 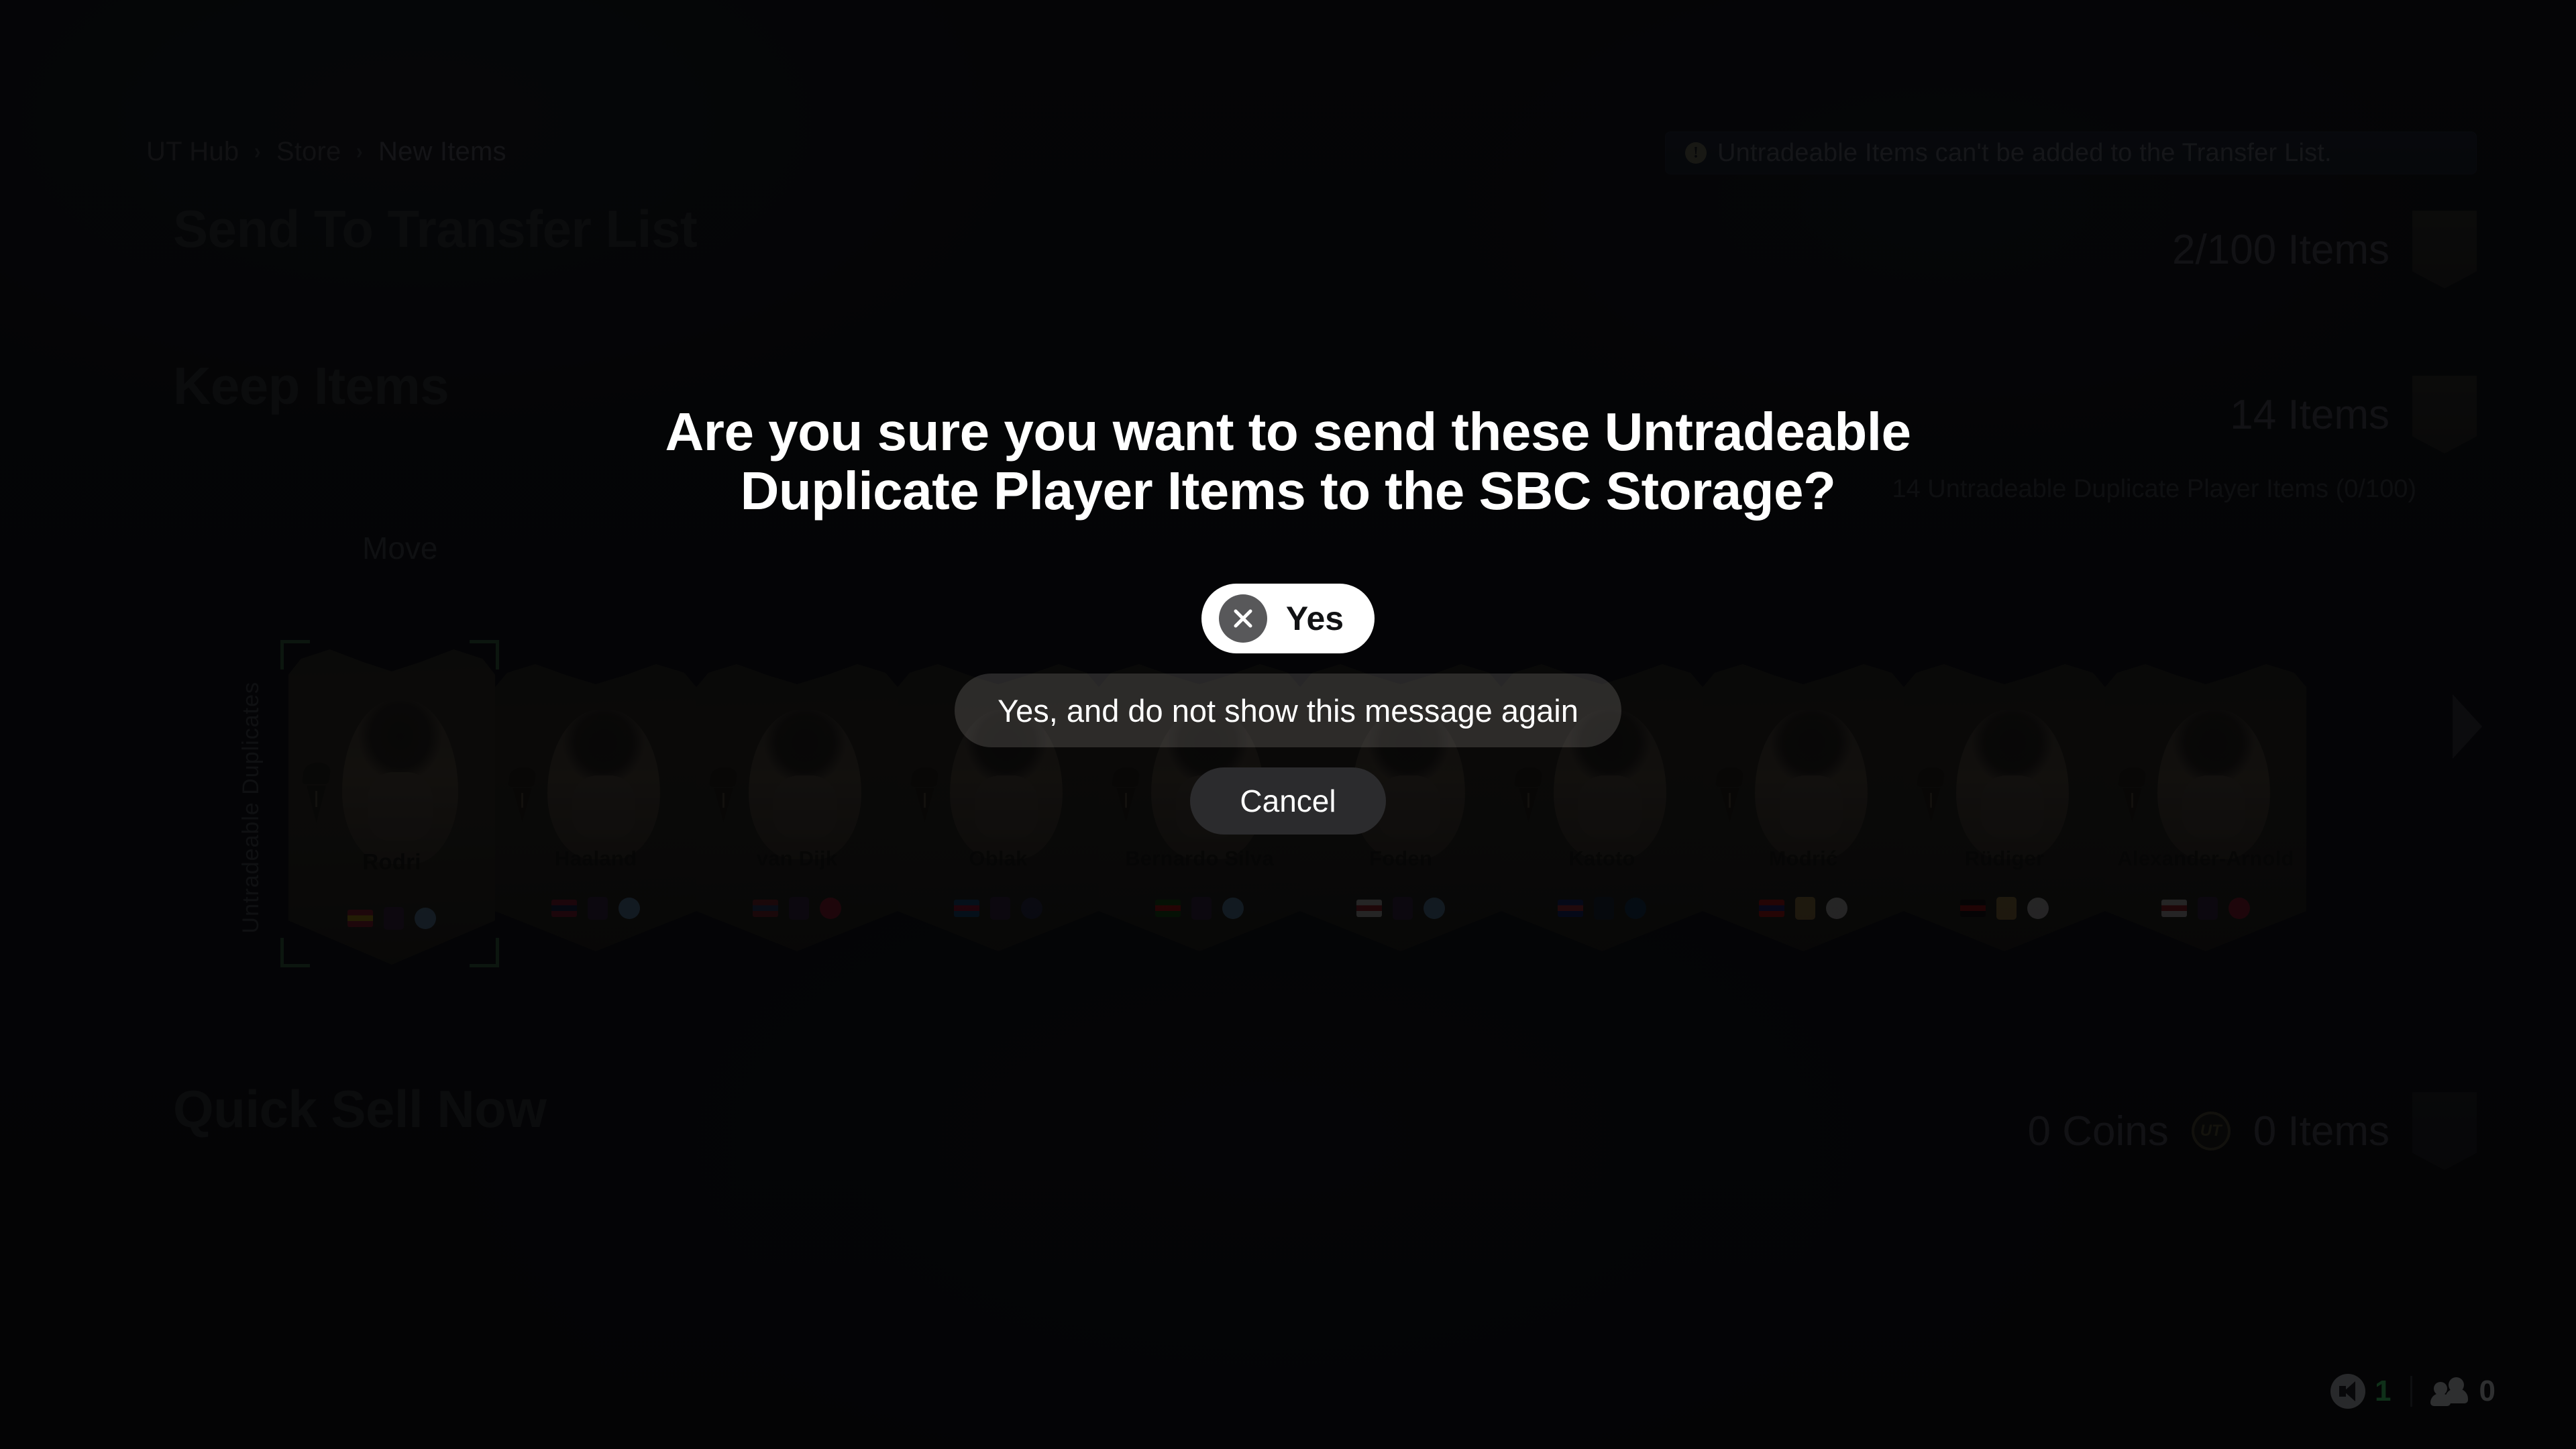 I want to click on cancel-button: Cancel, so click(x=1288, y=801).